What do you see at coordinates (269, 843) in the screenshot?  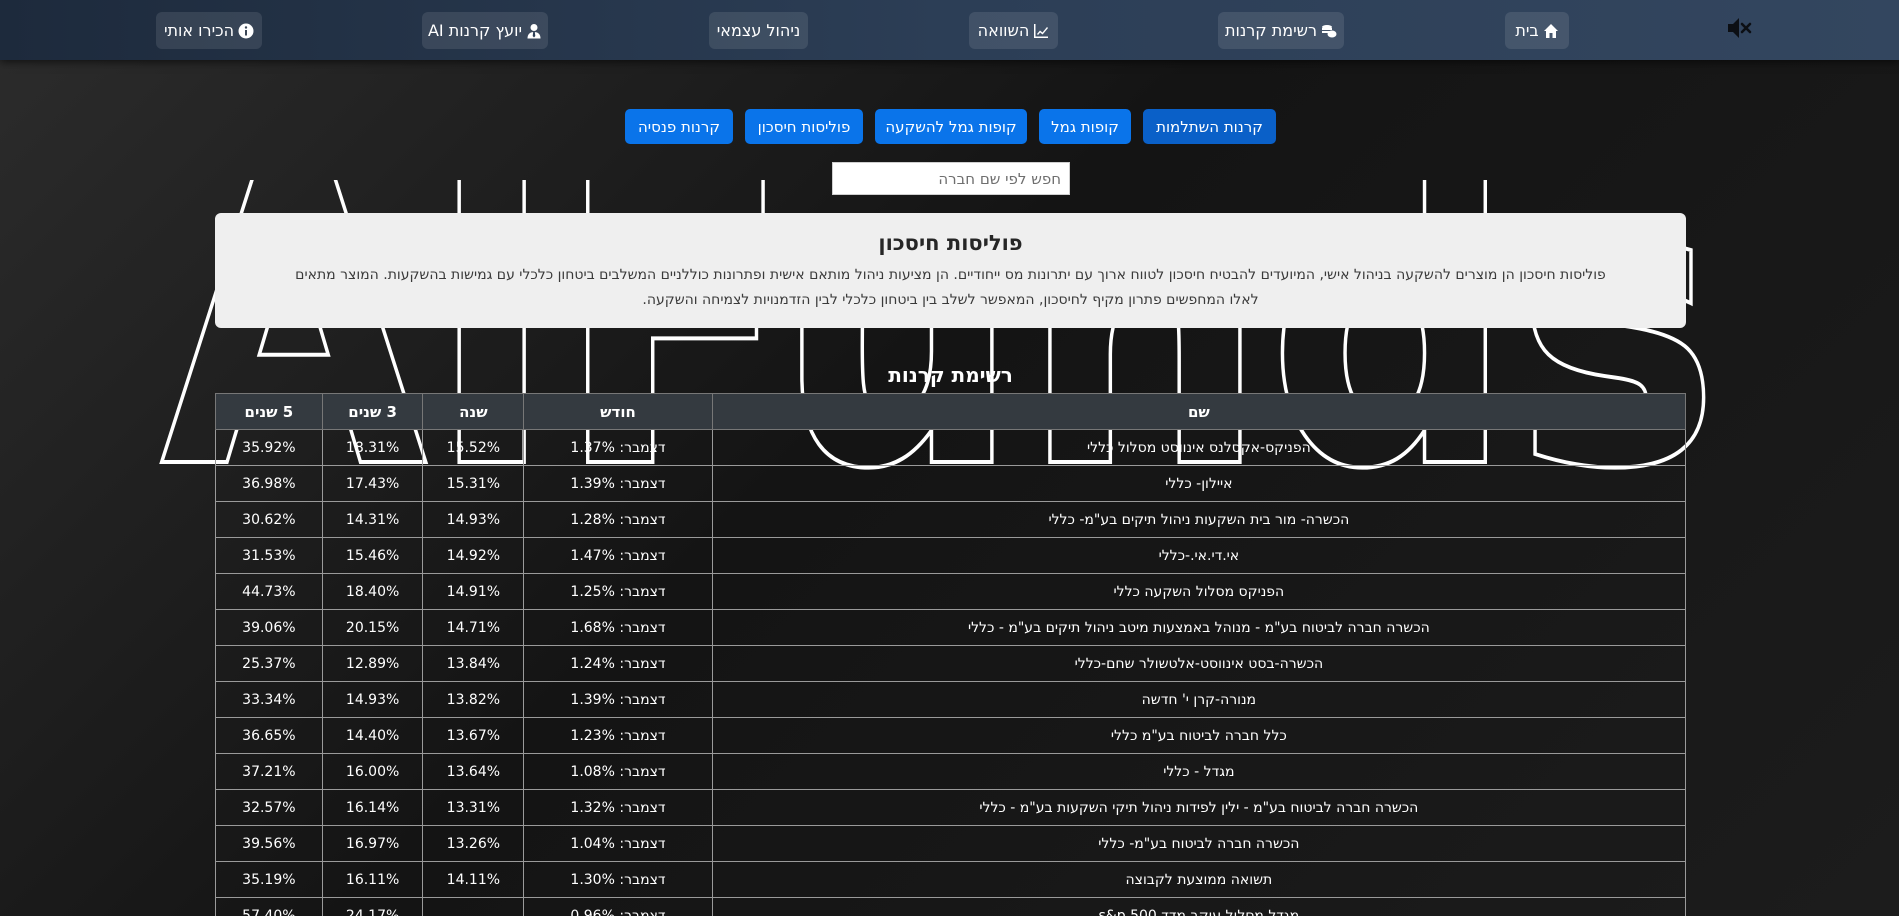 I see `cell-five-years: 39.56%` at bounding box center [269, 843].